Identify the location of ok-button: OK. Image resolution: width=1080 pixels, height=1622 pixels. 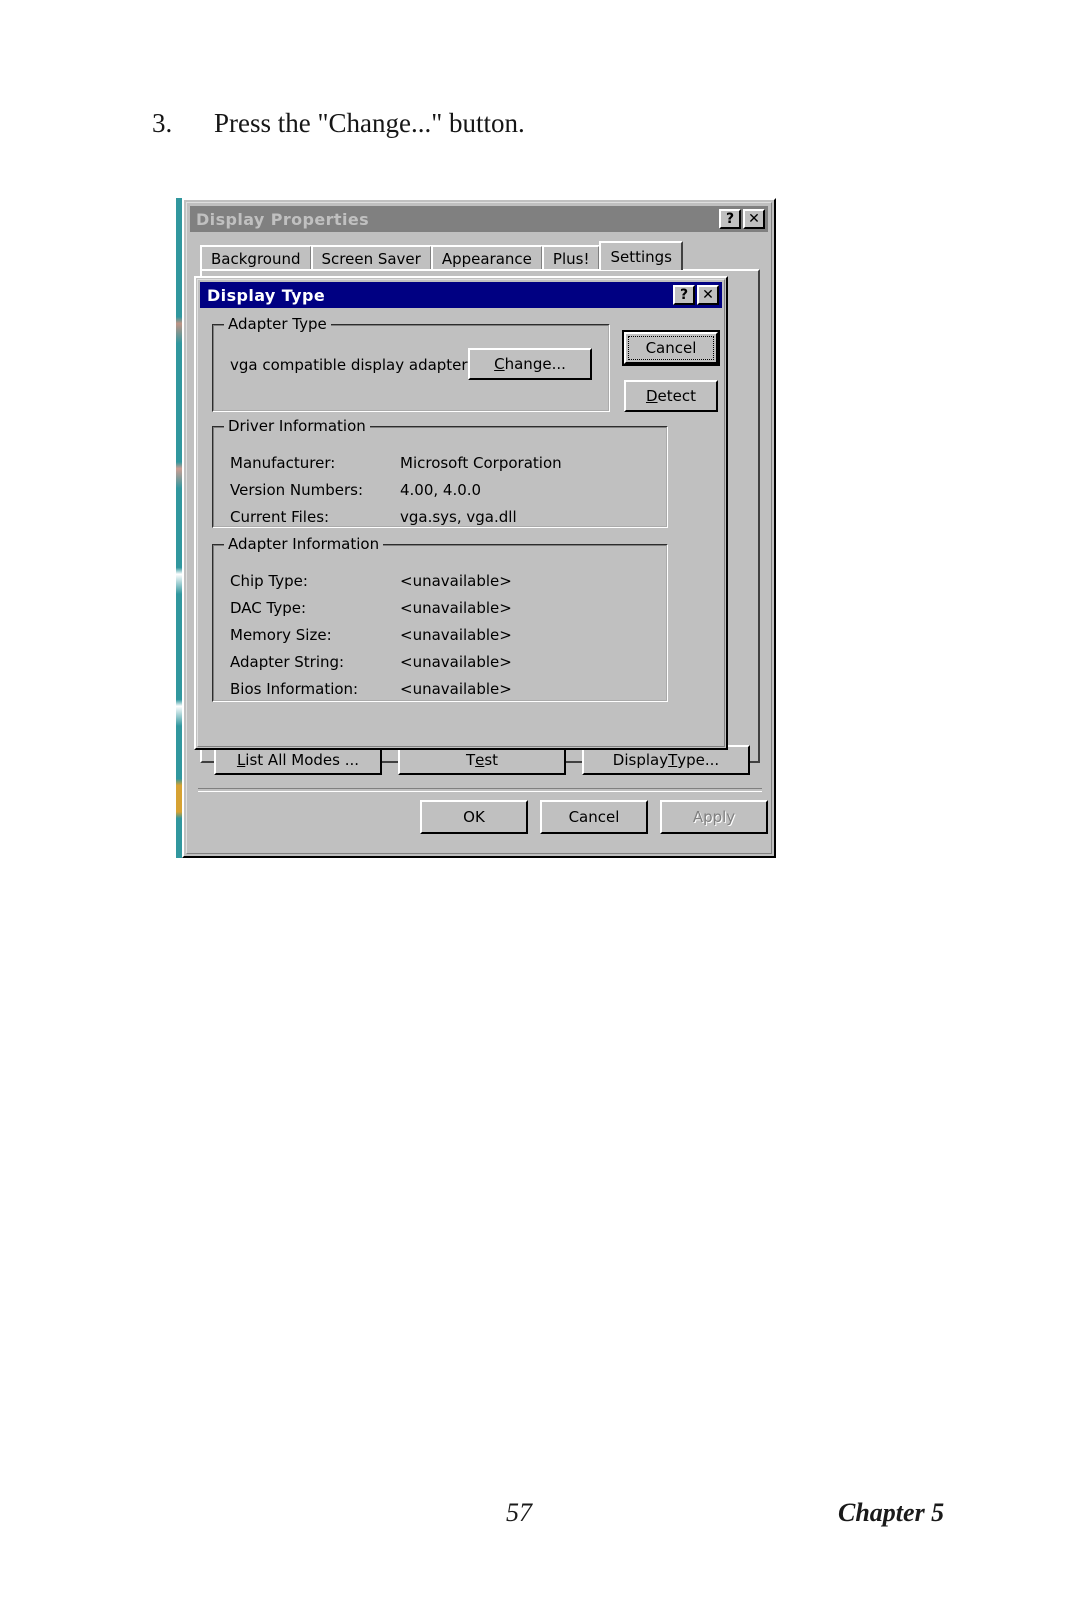
(474, 817).